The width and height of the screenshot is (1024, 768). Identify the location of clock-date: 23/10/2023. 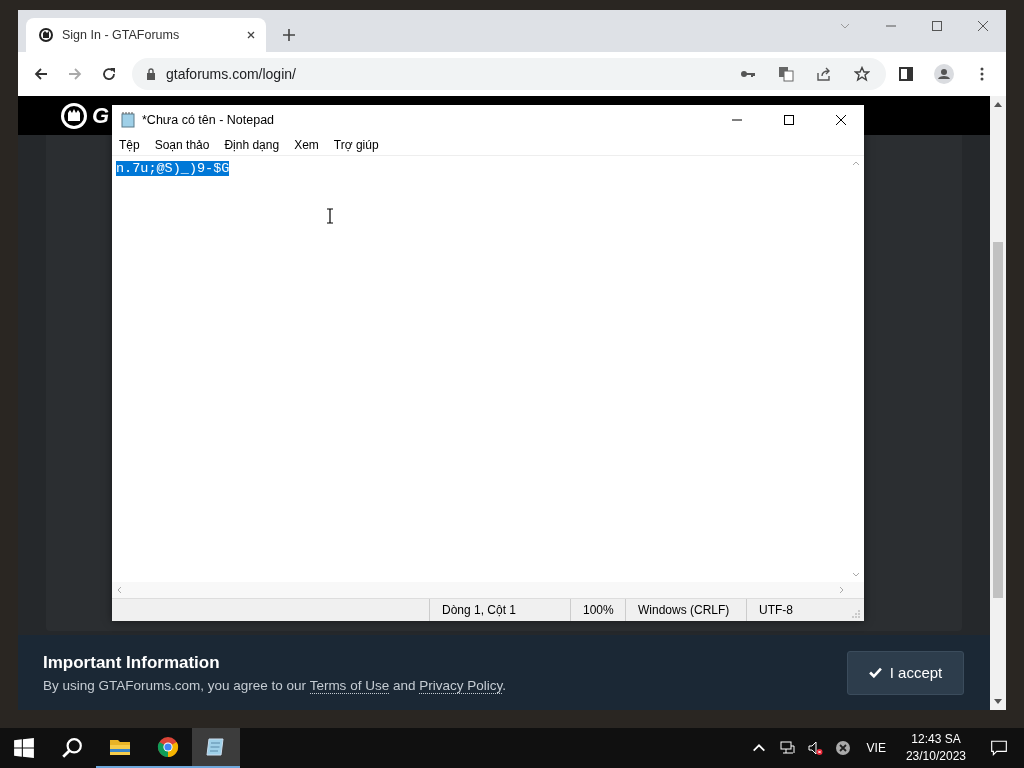
(935, 756).